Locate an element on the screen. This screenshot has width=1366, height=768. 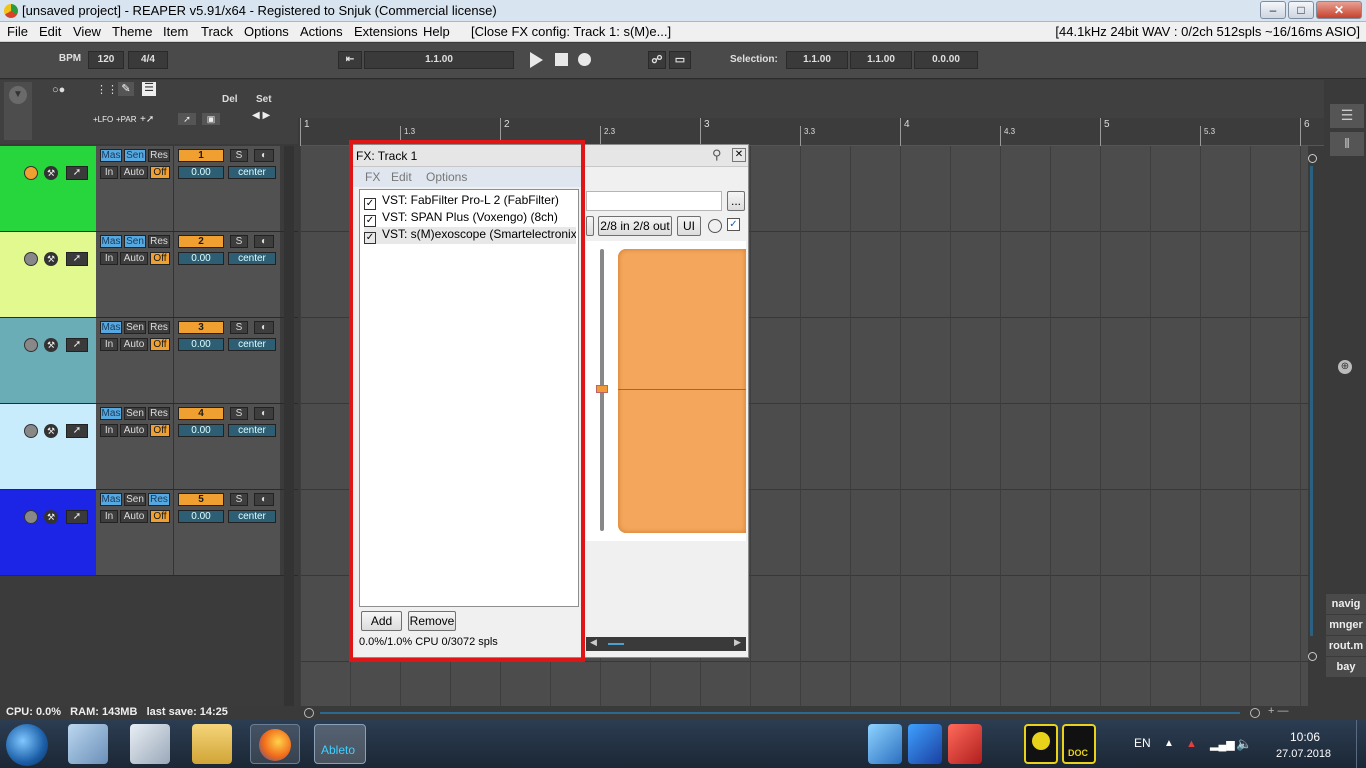
track-number: 3 is located at coordinates (201, 327).